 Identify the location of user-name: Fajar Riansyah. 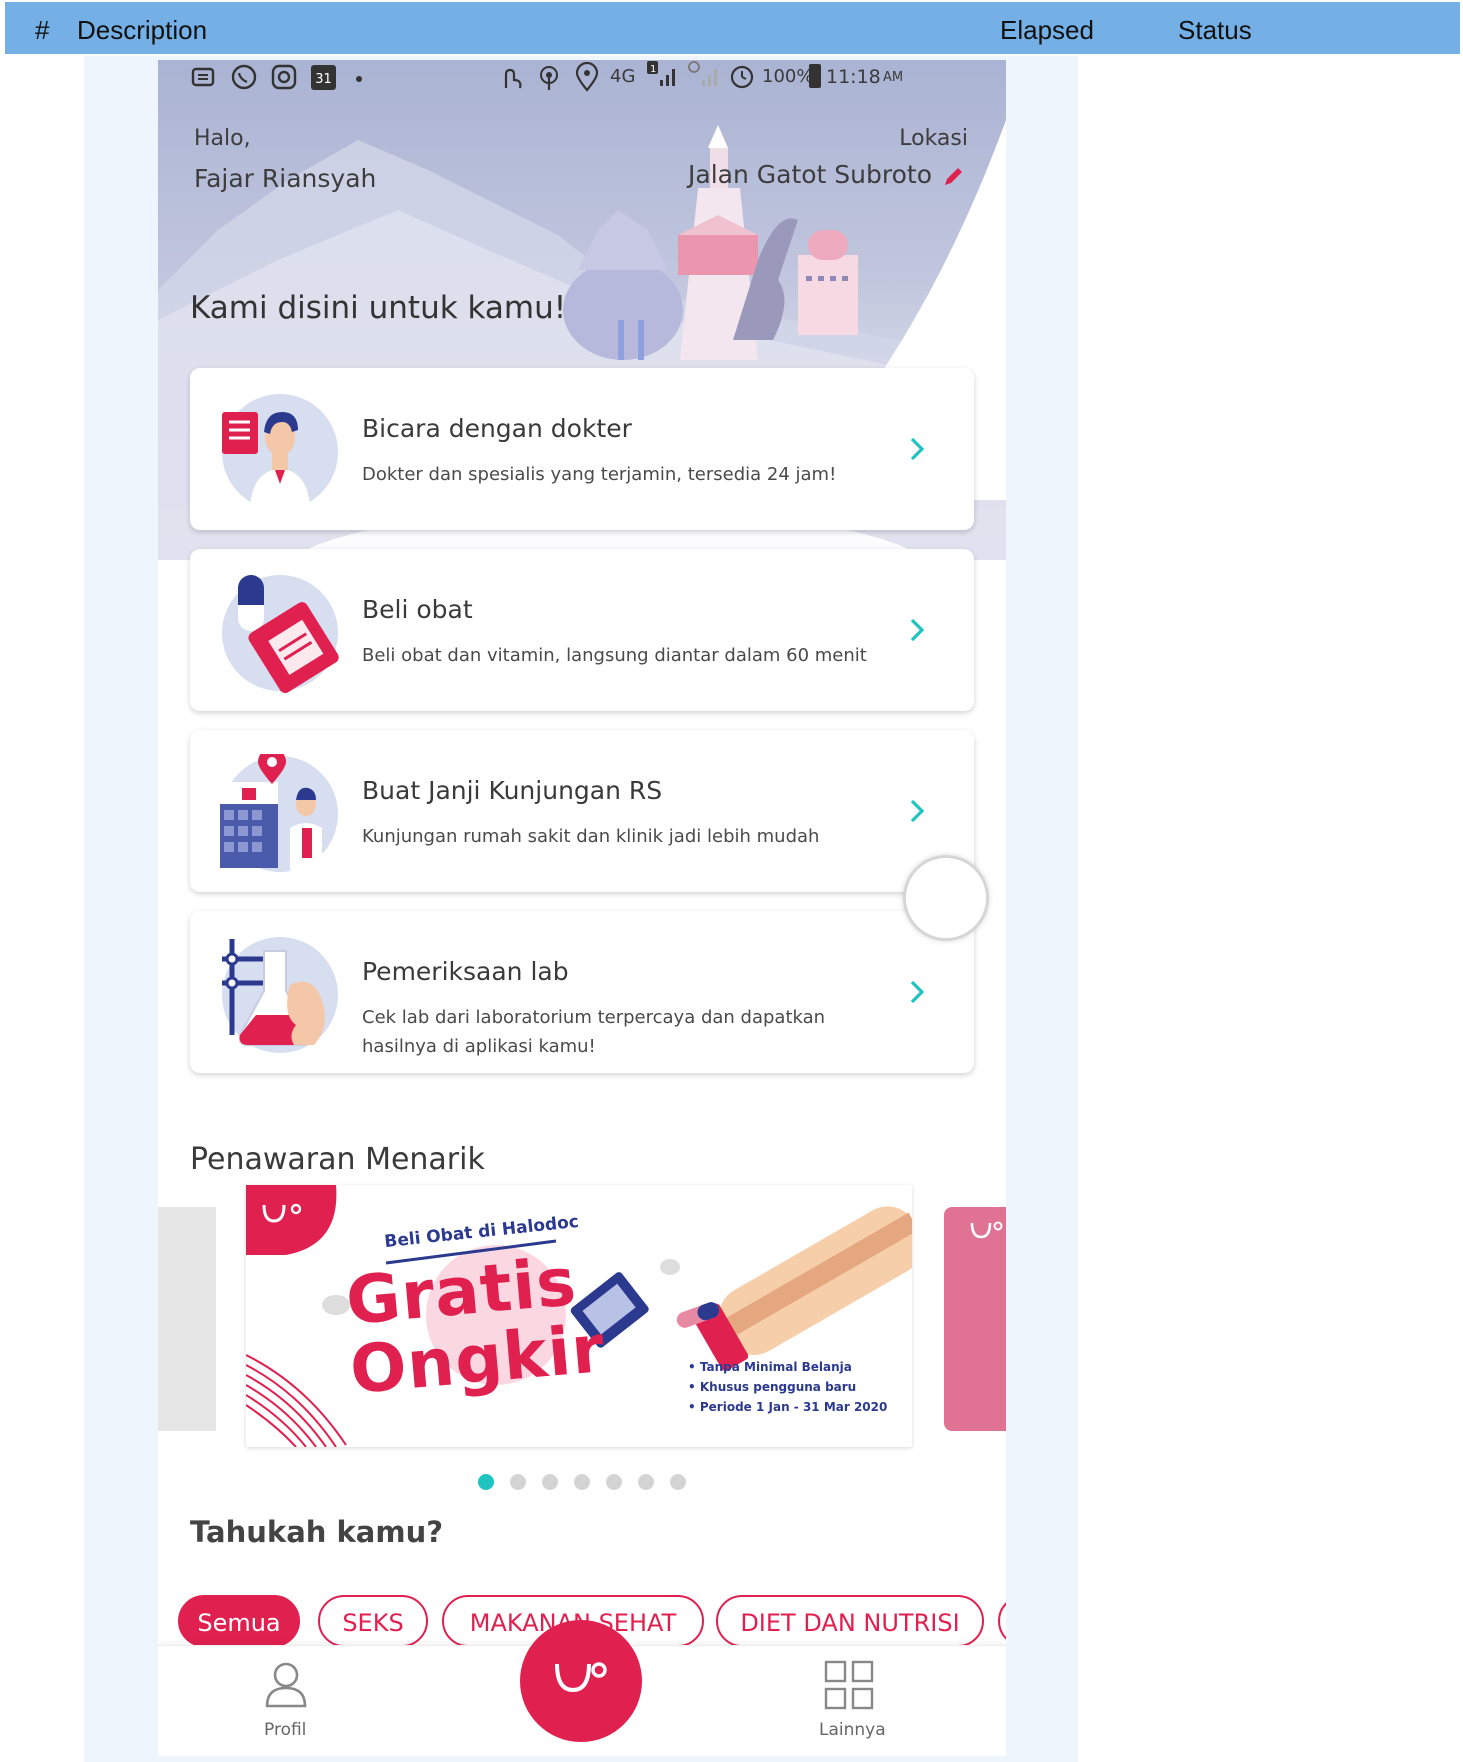
(285, 178).